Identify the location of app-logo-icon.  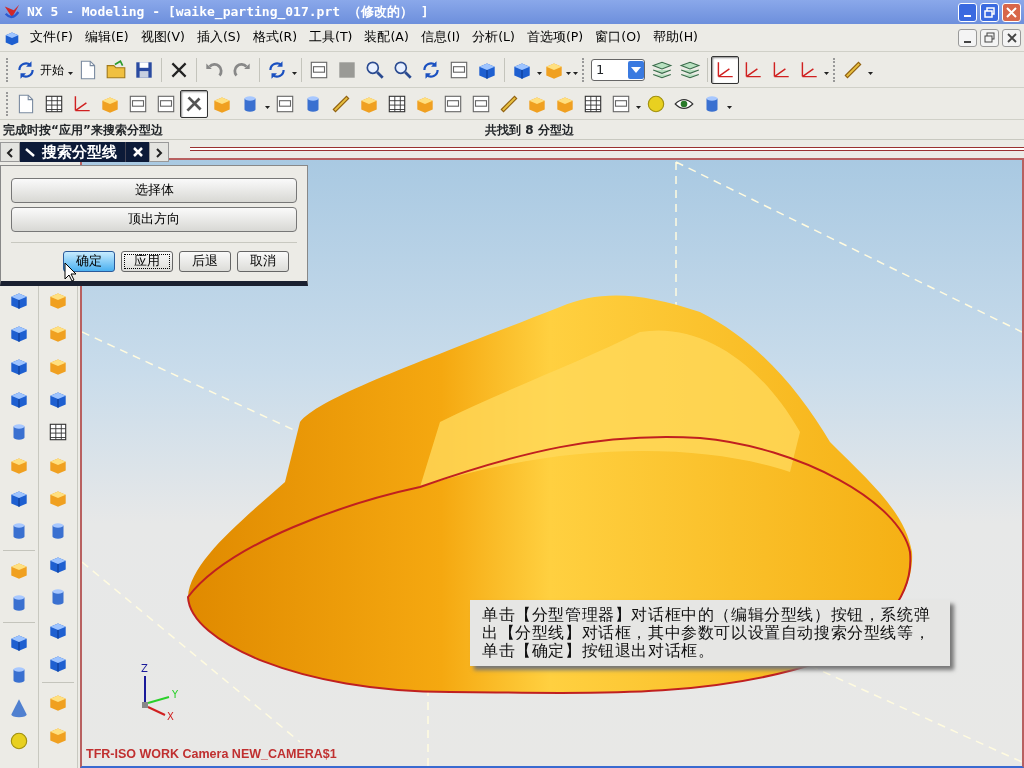
(12, 12).